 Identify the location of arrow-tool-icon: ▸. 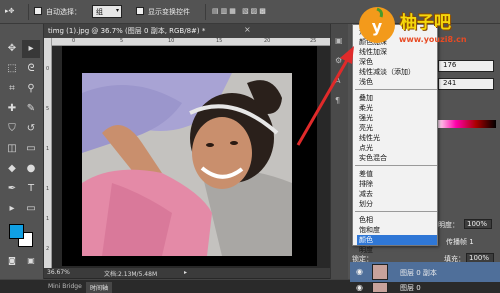
(31, 49).